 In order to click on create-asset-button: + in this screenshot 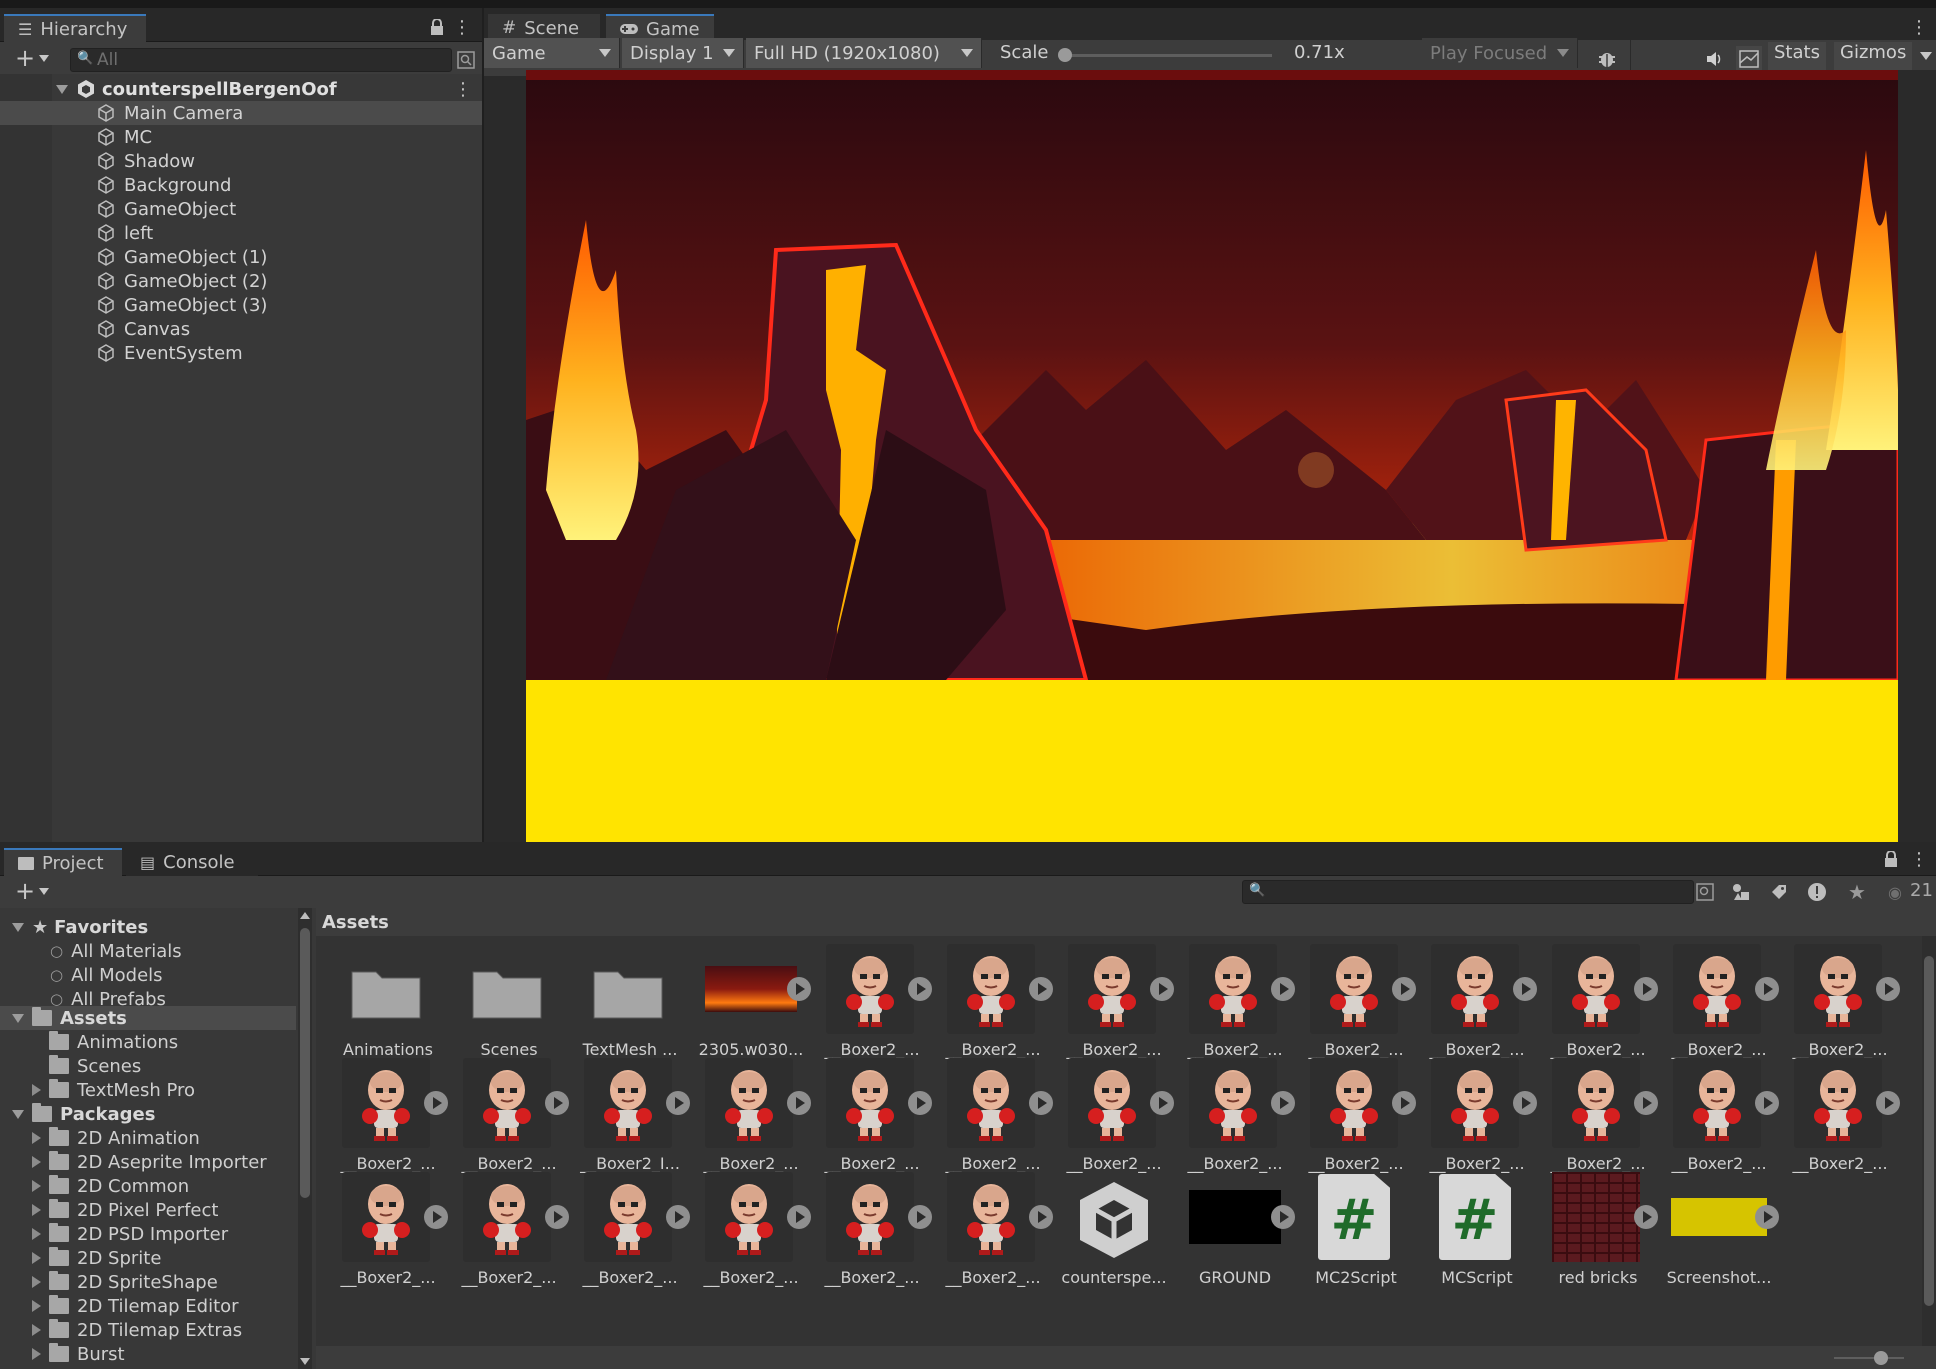, I will do `click(32, 891)`.